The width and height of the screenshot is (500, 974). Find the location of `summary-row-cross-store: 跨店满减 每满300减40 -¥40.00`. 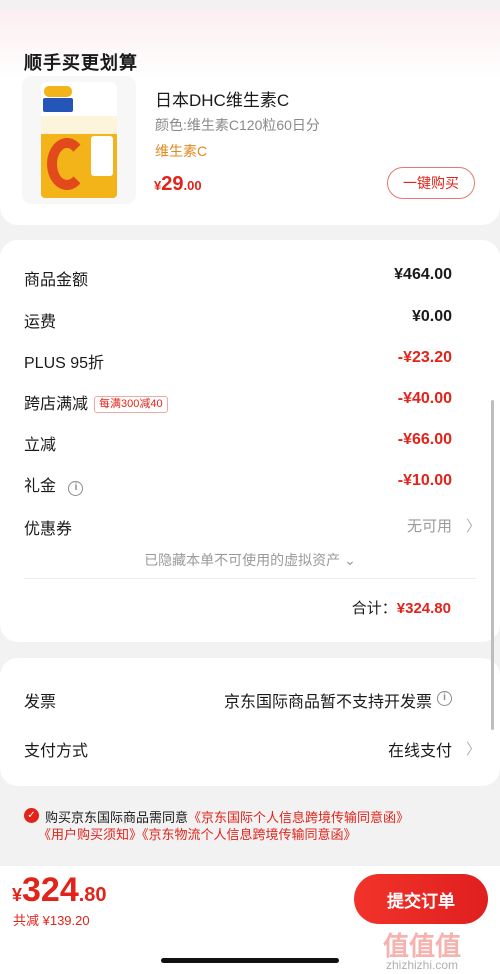

summary-row-cross-store: 跨店满减 每满300减40 -¥40.00 is located at coordinates (238, 402).